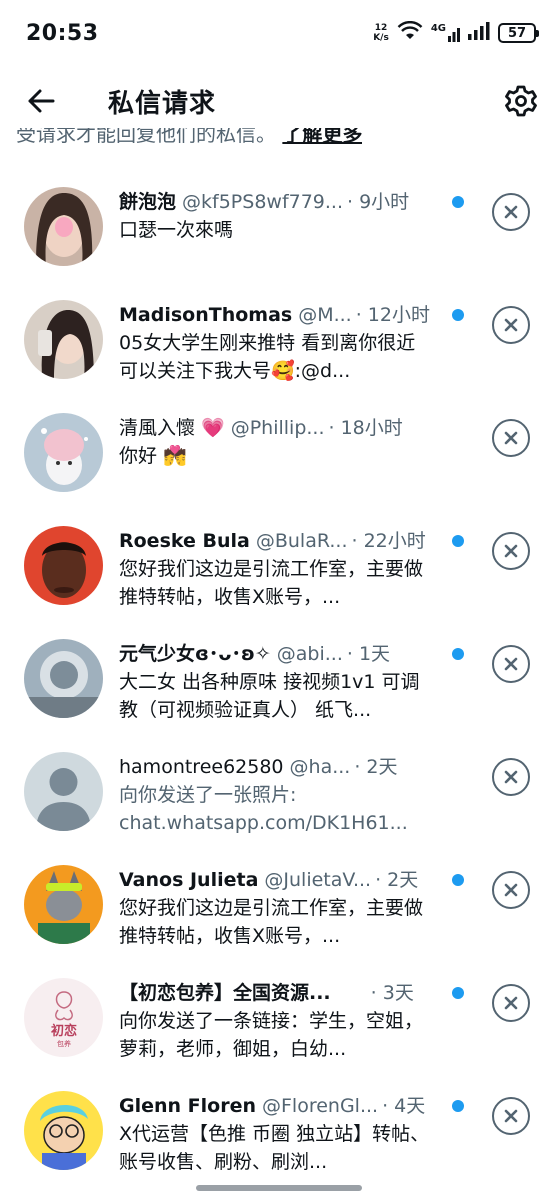 Image resolution: width=558 pixels, height=1200 pixels. What do you see at coordinates (63, 1017) in the screenshot?
I see `avatar: 初恋 包养` at bounding box center [63, 1017].